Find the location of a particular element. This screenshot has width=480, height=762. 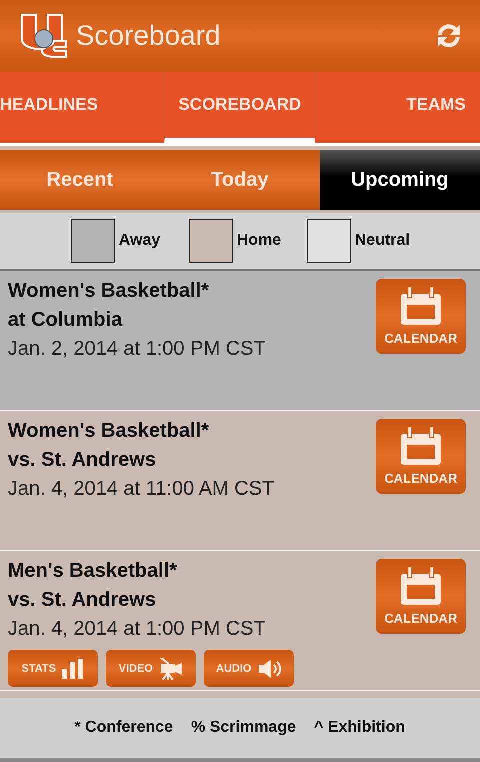

stats-button: STATS is located at coordinates (53, 668).